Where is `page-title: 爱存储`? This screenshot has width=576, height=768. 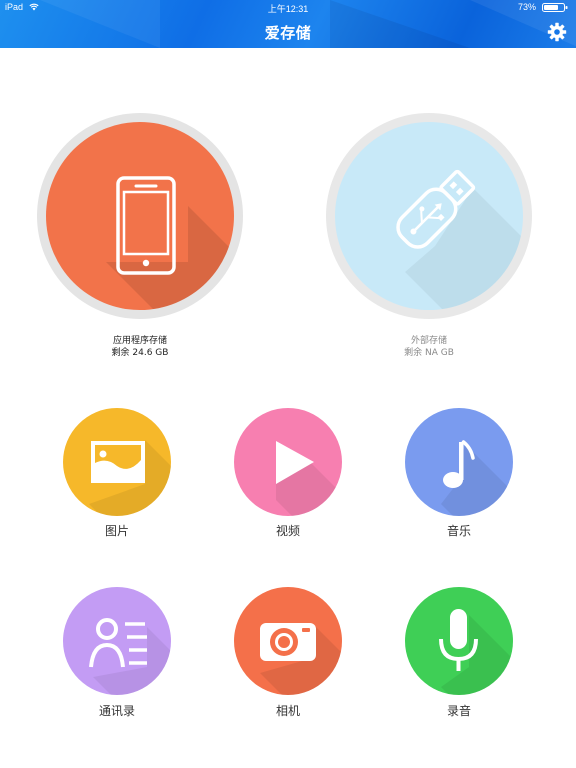 page-title: 爱存储 is located at coordinates (288, 33).